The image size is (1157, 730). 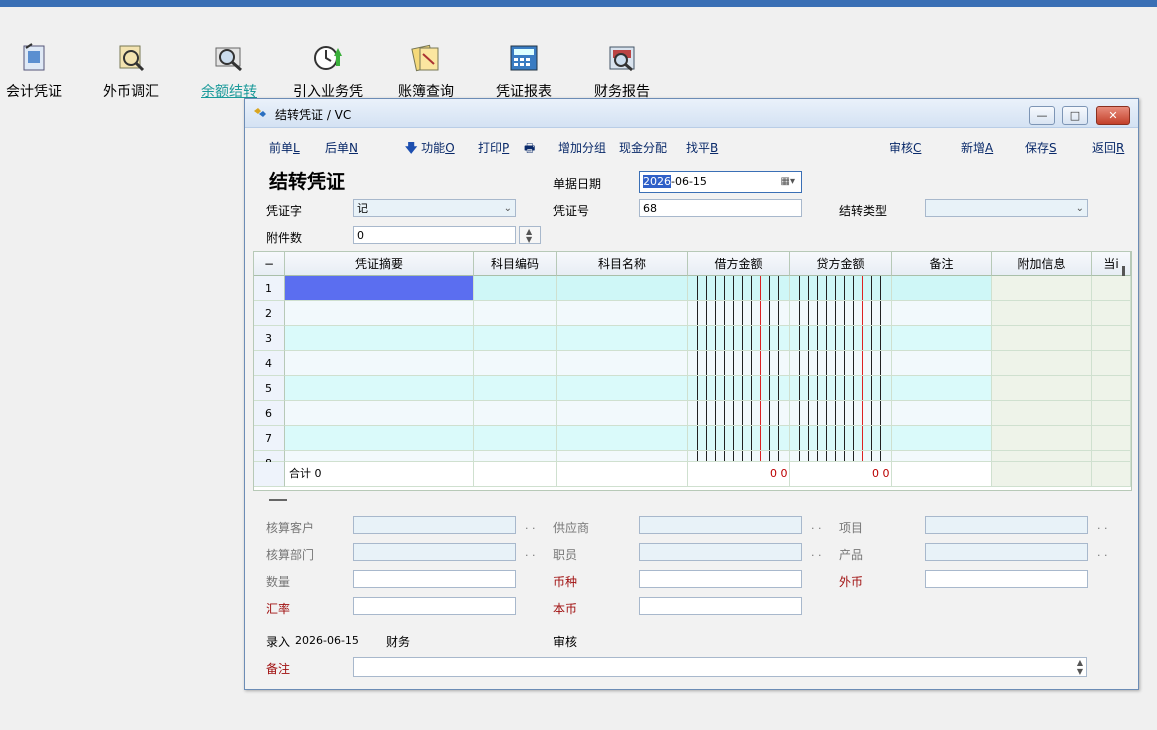 I want to click on col-account-name: 科目名称, so click(x=622, y=264).